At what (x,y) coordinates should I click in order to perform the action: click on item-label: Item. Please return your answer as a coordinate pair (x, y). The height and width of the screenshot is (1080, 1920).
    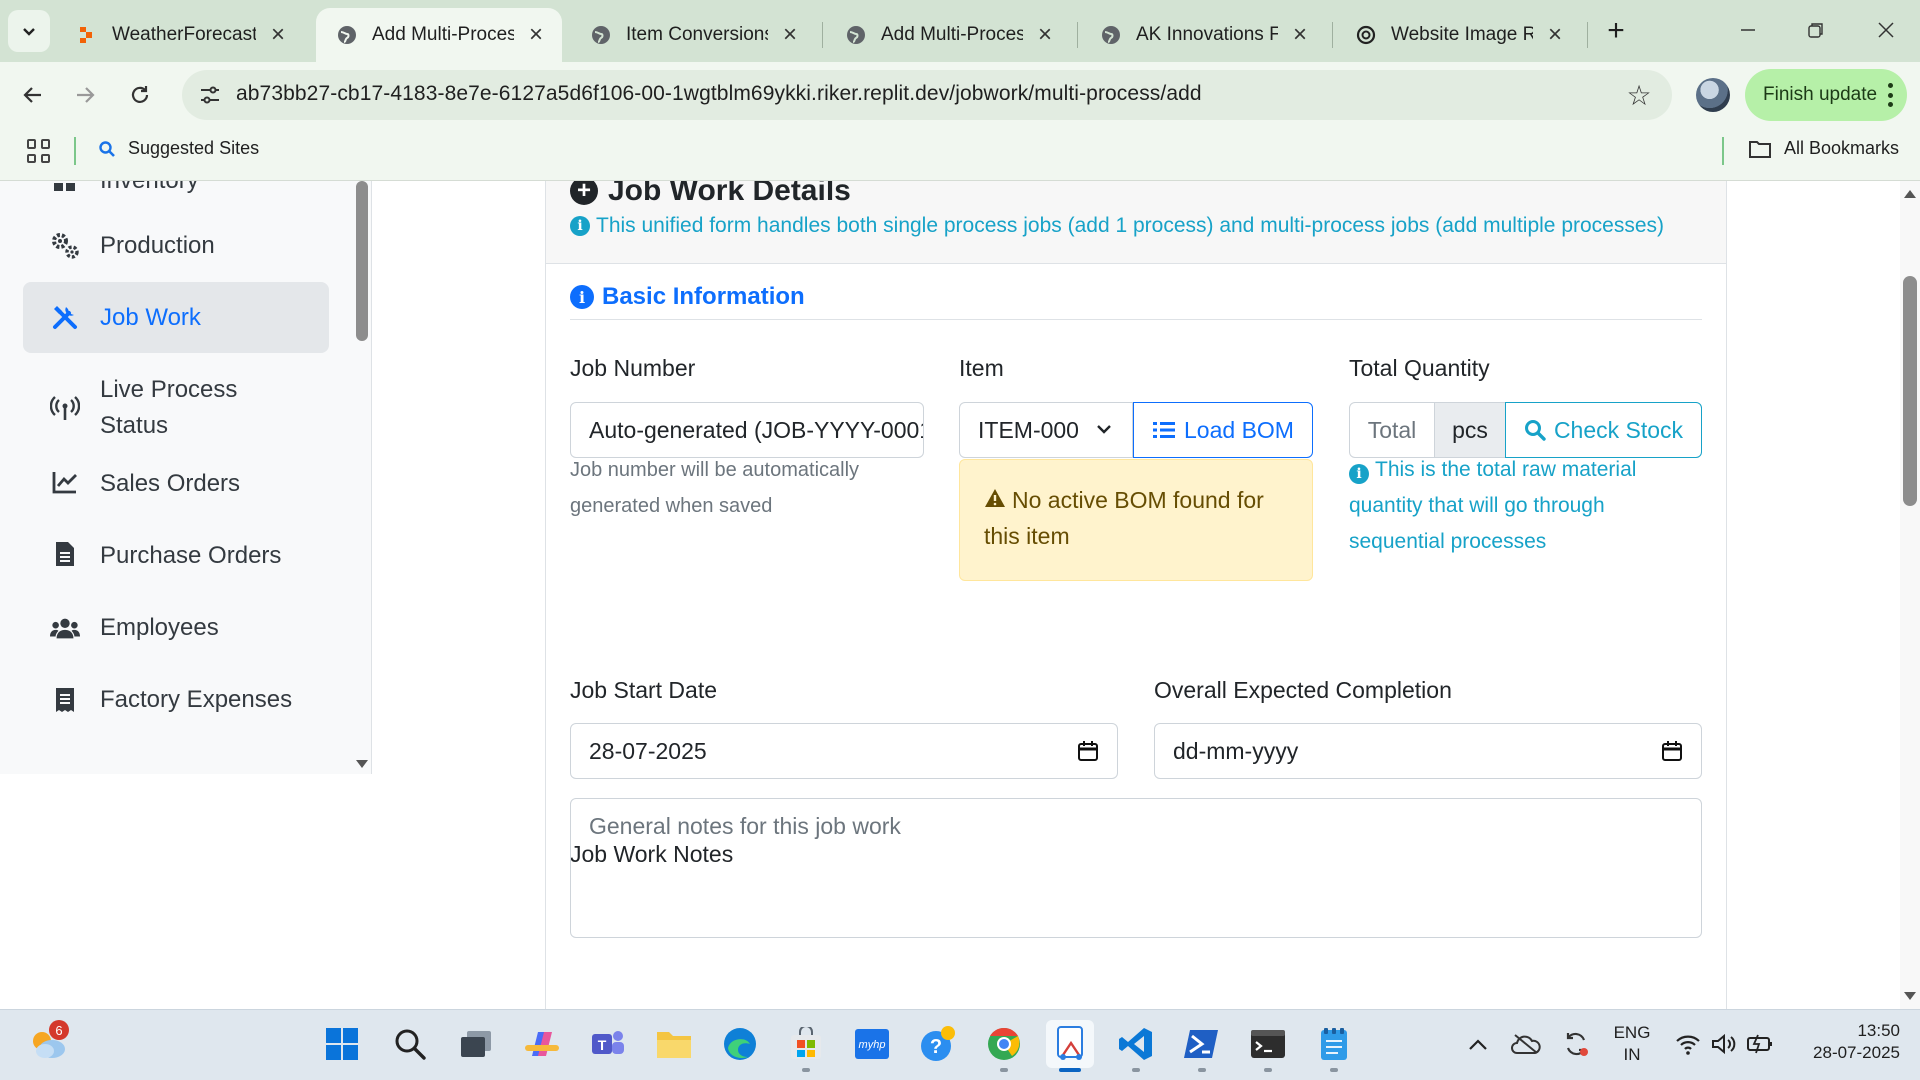
    Looking at the image, I should click on (981, 368).